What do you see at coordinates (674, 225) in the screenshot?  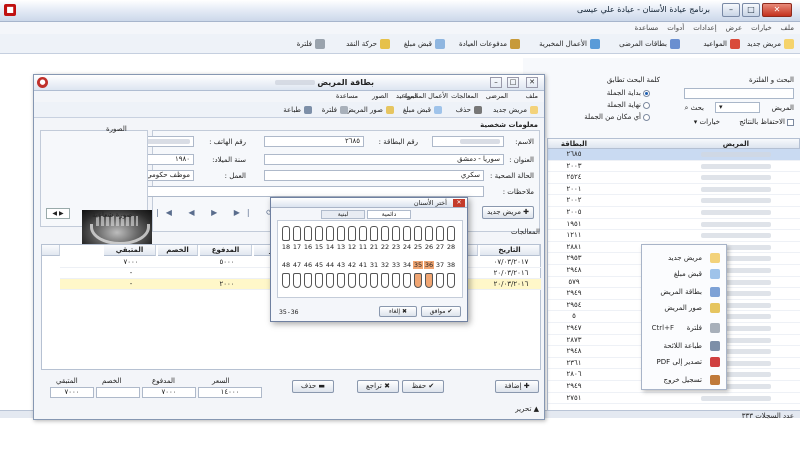 I see `patient-row: ١٩٥١` at bounding box center [674, 225].